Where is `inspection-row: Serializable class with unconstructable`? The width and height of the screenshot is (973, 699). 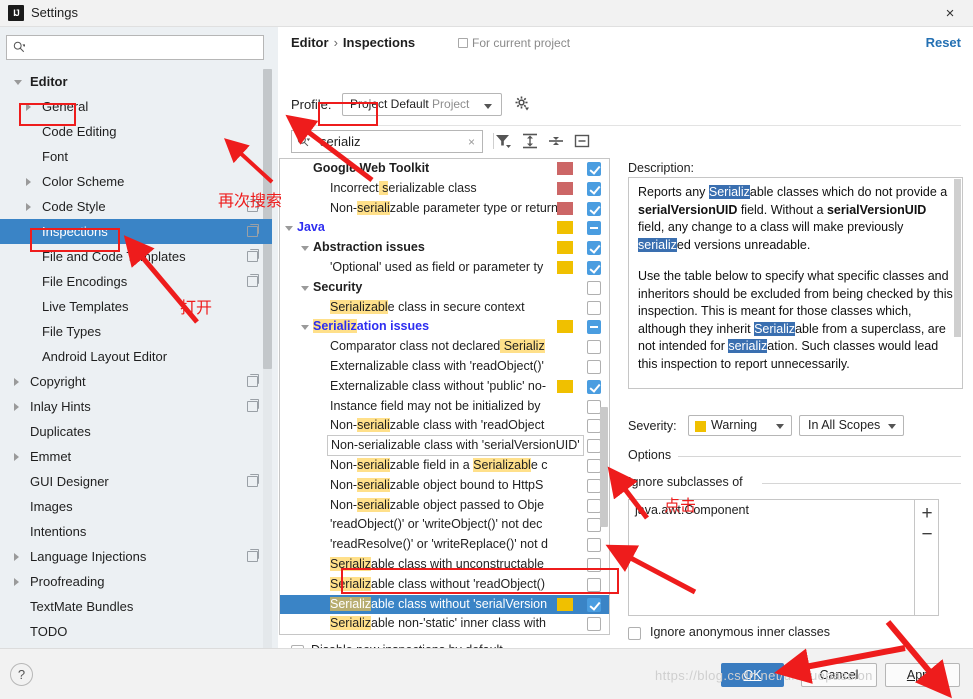
inspection-row: Serializable class with unconstructable is located at coordinates (444, 565).